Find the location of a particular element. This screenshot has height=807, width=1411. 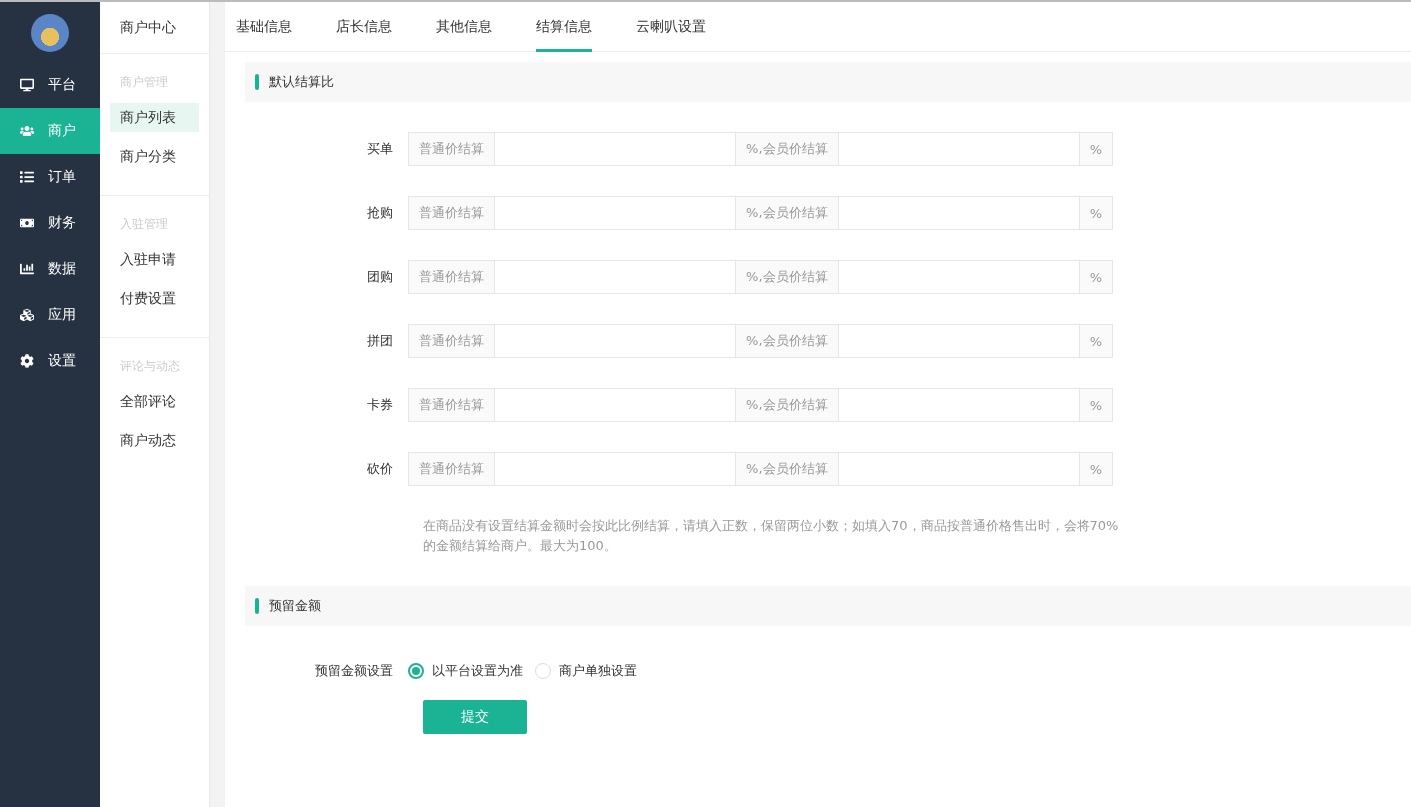

radio-label: 商户单独设置 is located at coordinates (598, 671).